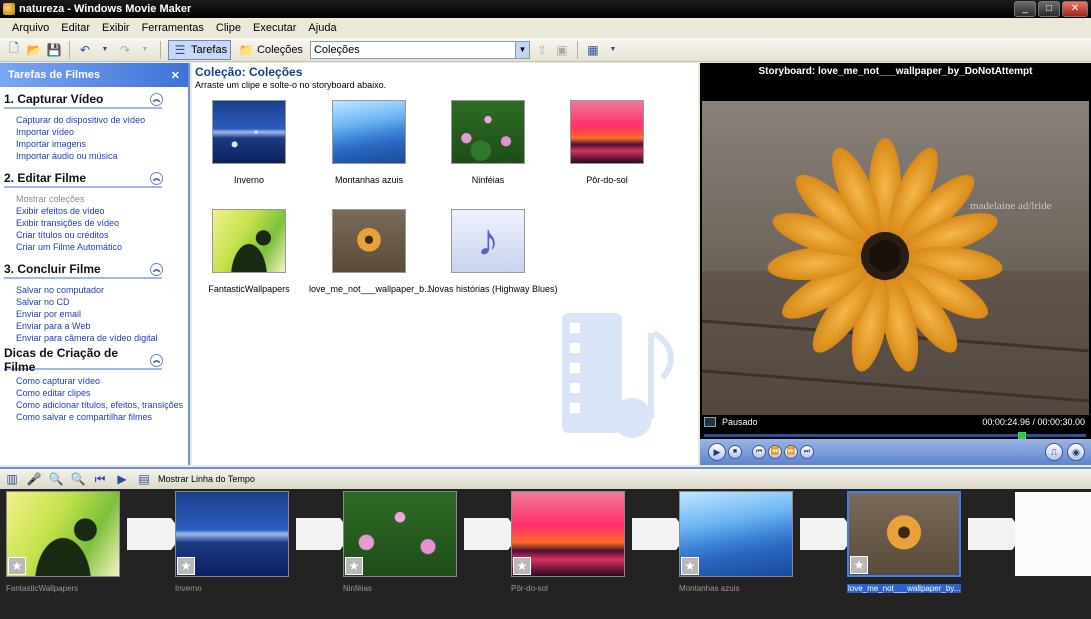 This screenshot has height=619, width=1091. Describe the element at coordinates (145, 50) in the screenshot. I see `redo-dropdown-icon: ▼` at that location.